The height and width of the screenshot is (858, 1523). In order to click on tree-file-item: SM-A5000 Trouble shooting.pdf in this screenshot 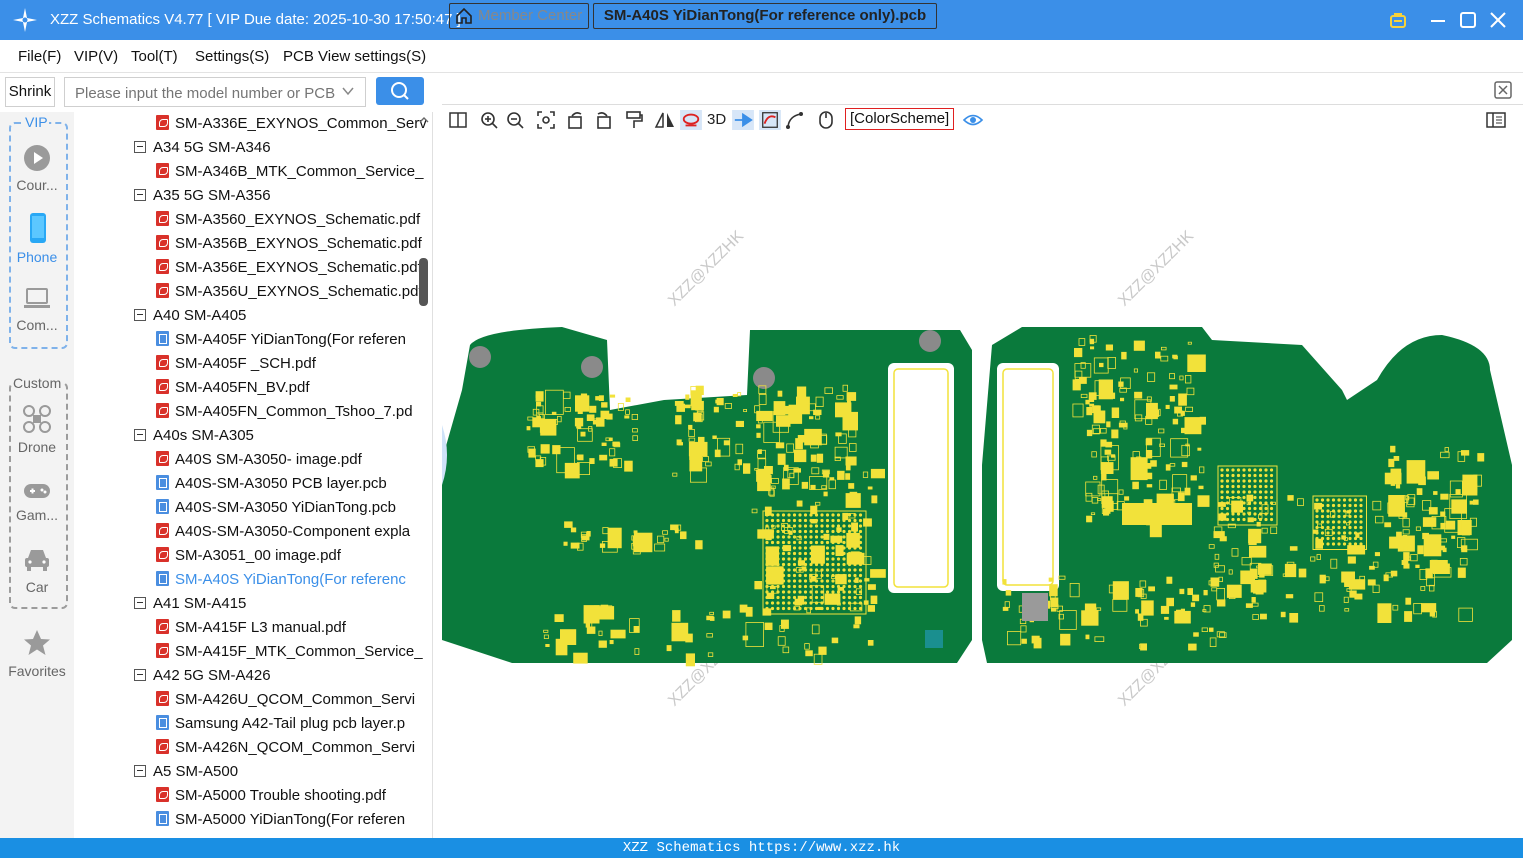, I will do `click(294, 796)`.